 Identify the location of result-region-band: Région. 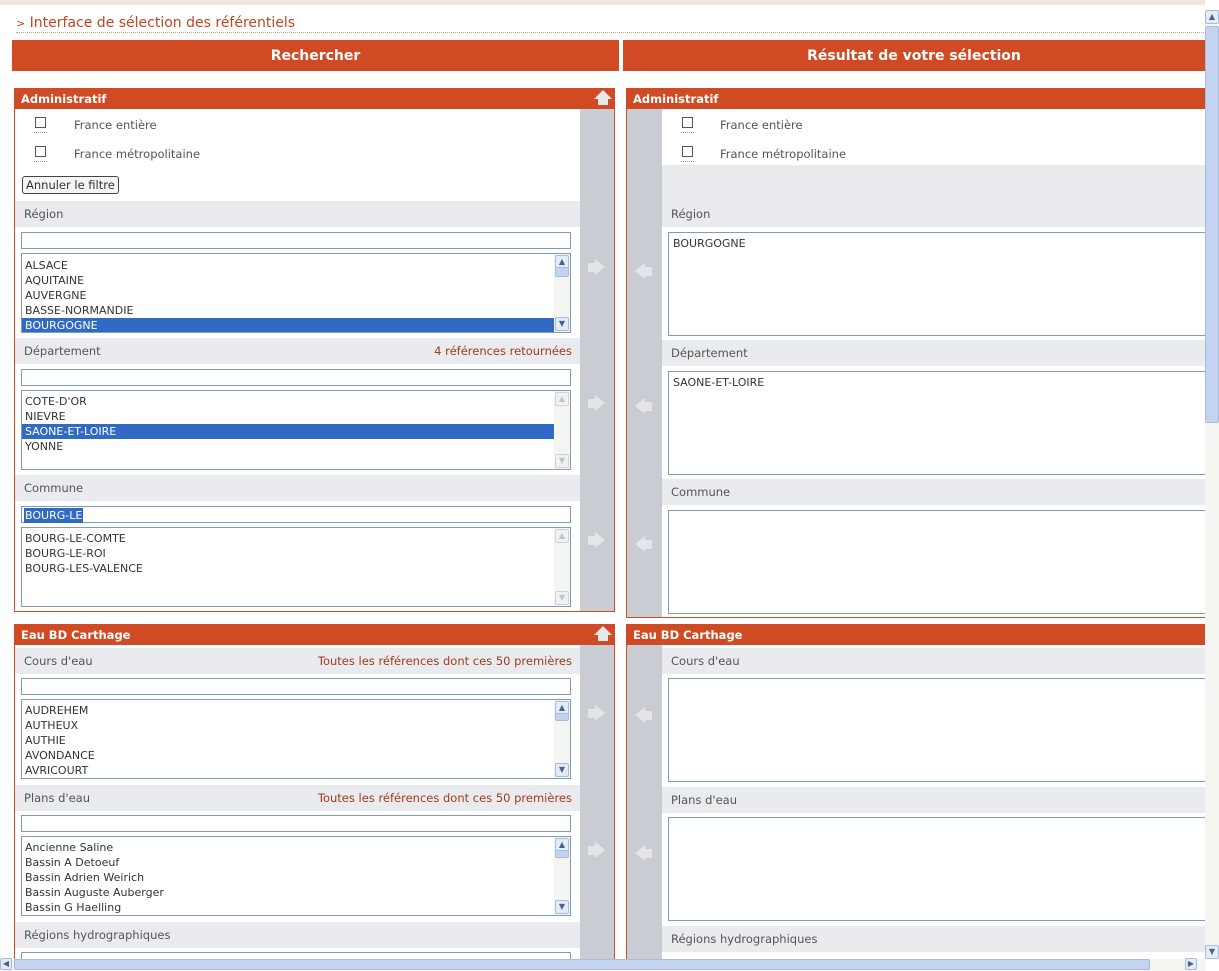
(933, 214).